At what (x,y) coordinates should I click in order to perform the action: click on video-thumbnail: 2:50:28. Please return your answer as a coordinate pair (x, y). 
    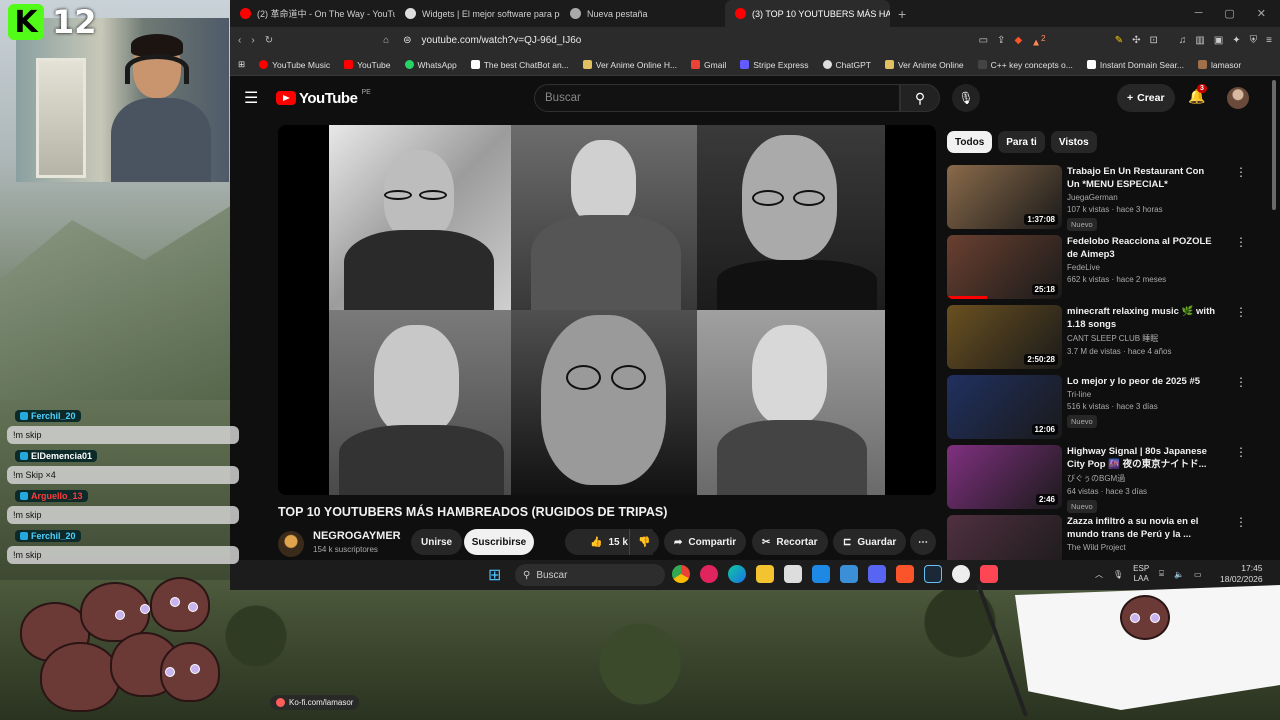
    Looking at the image, I should click on (1004, 337).